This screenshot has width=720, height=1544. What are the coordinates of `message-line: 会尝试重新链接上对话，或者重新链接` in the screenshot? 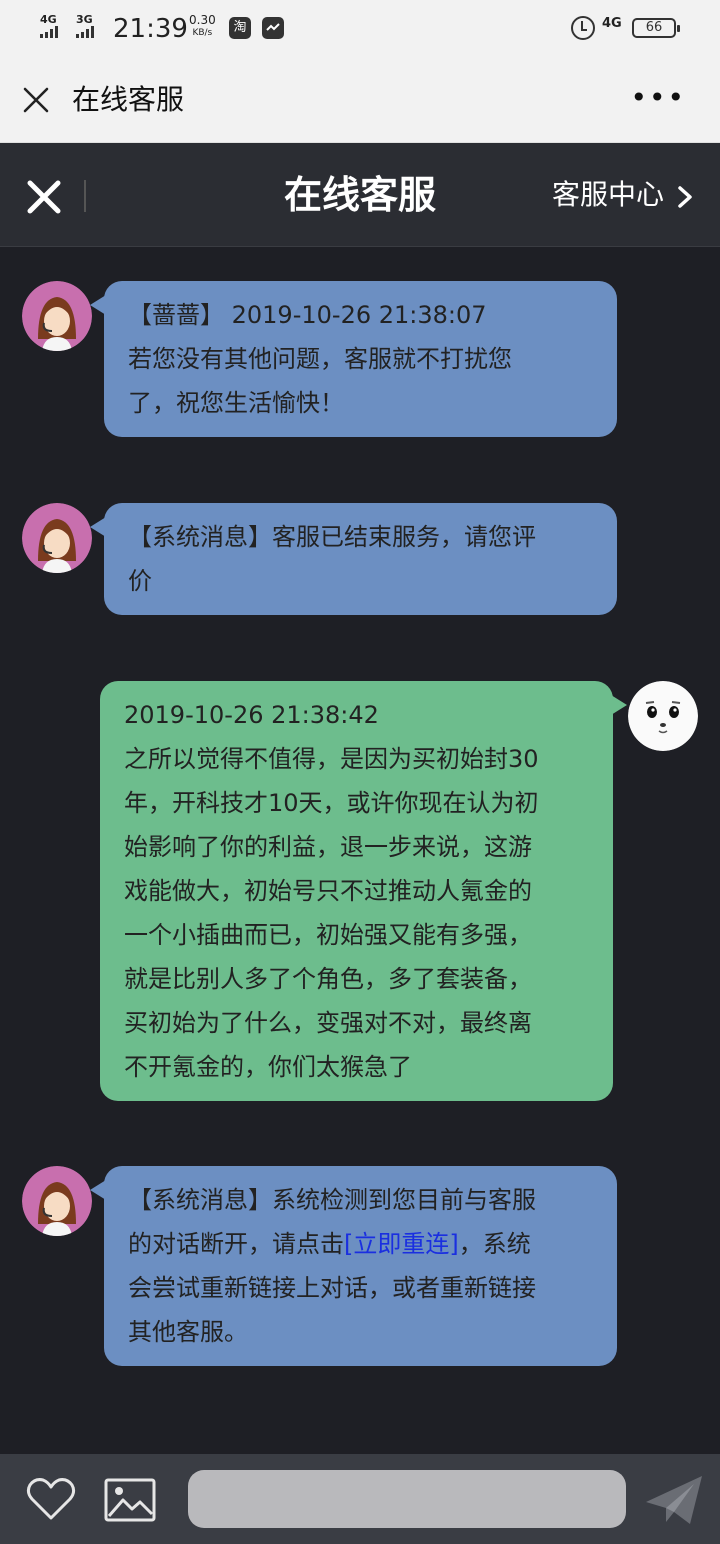 It's located at (332, 1288).